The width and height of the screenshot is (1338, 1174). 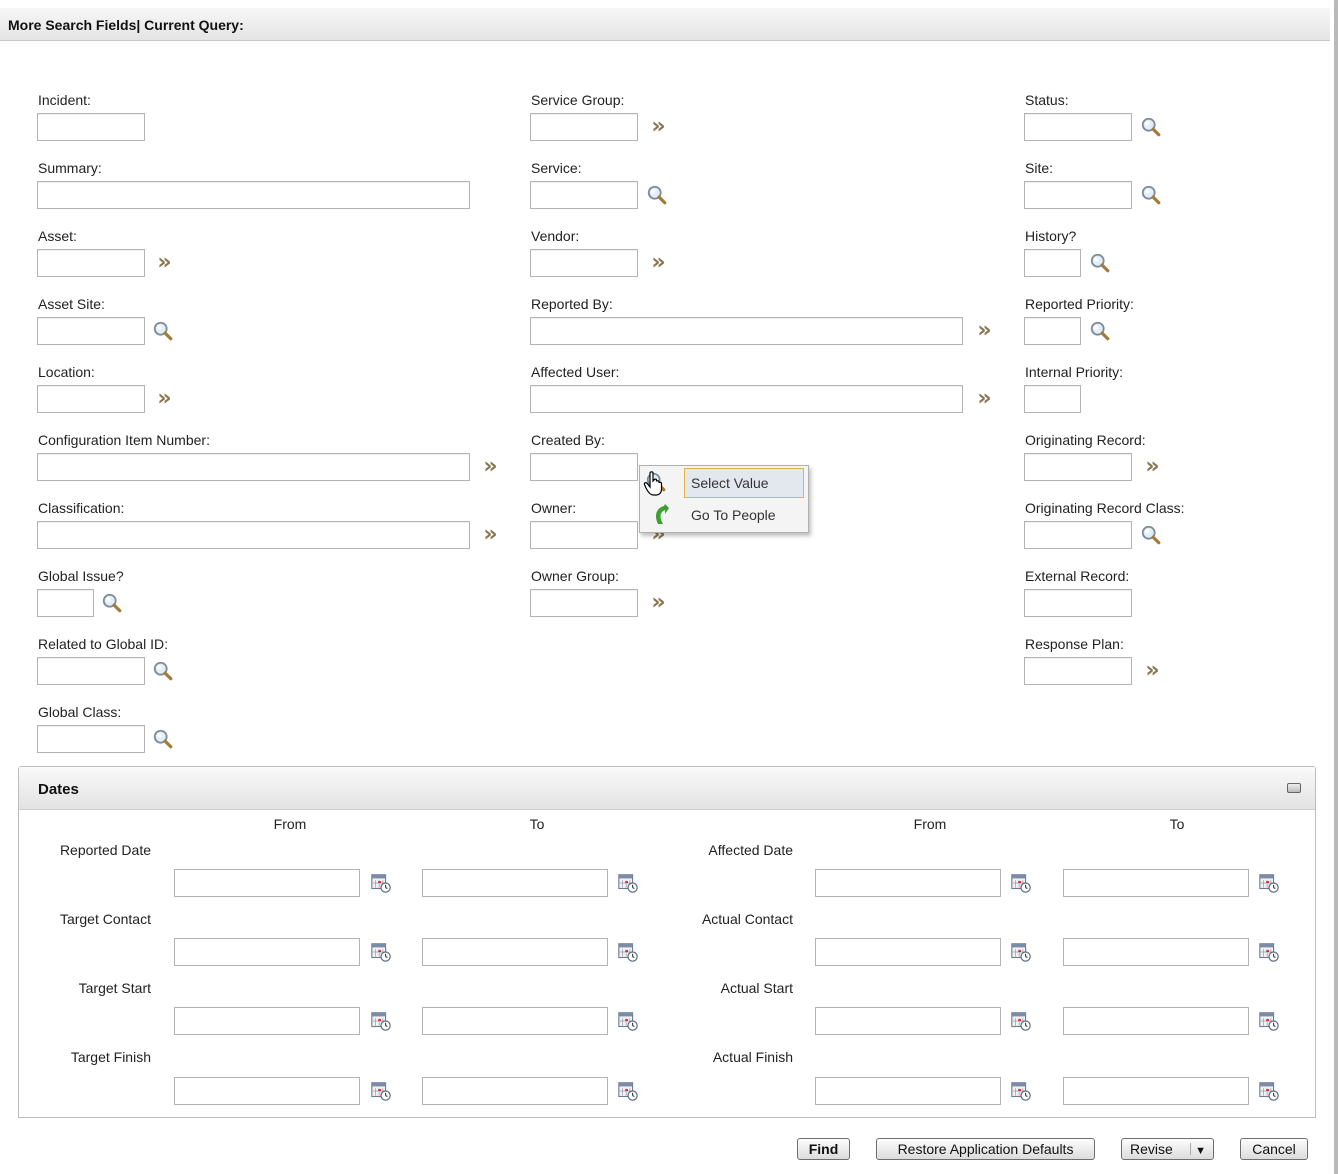 What do you see at coordinates (253, 195) in the screenshot?
I see `summary-input` at bounding box center [253, 195].